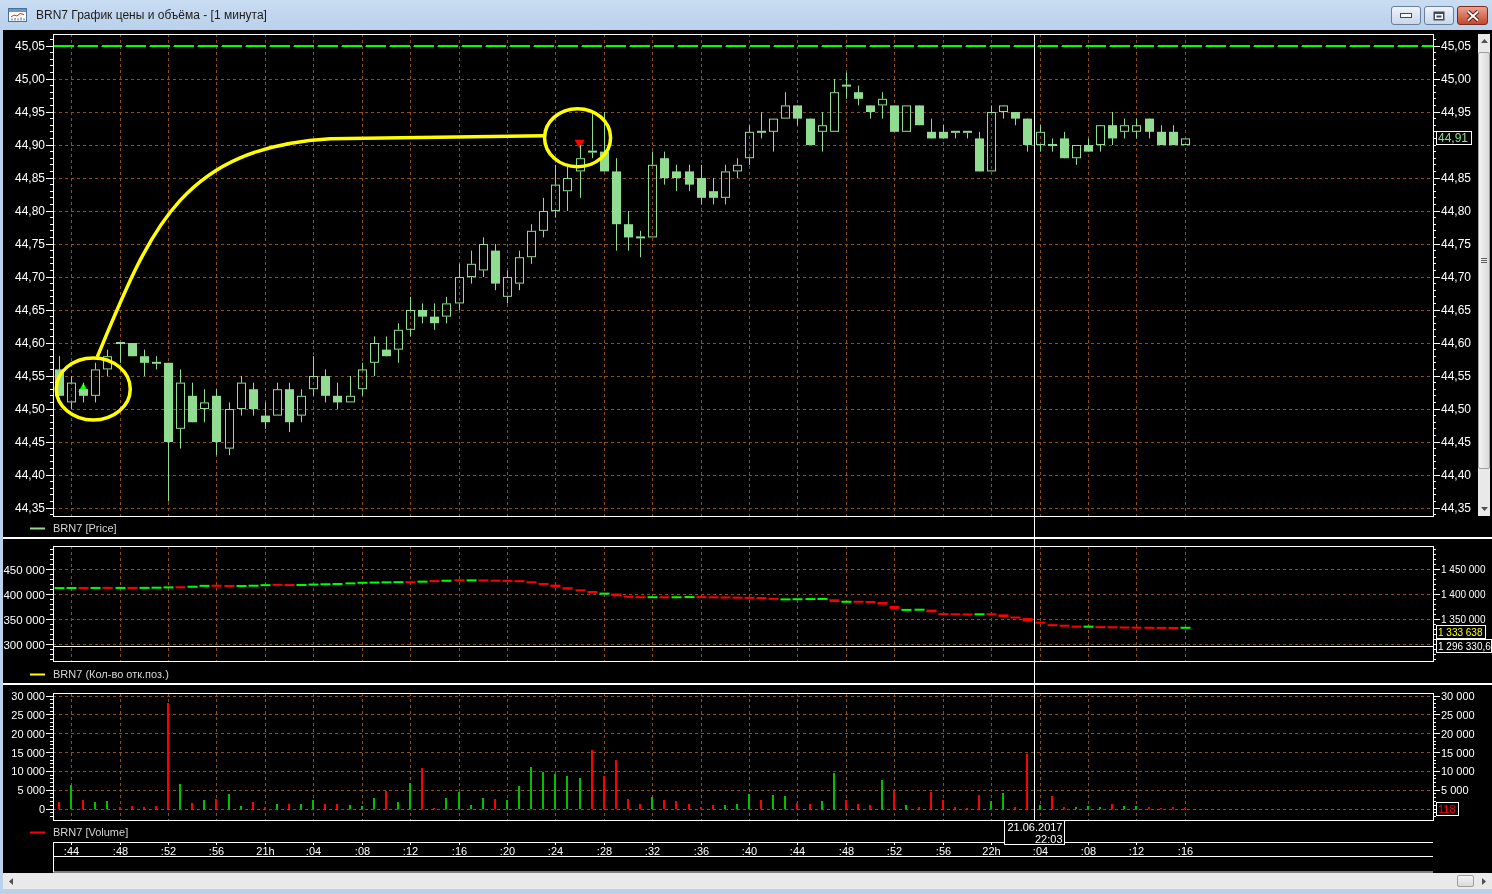  Describe the element at coordinates (111, 674) in the screenshot. I see `legend-label: BRN7 (Кол-во отк.поз.)` at that location.